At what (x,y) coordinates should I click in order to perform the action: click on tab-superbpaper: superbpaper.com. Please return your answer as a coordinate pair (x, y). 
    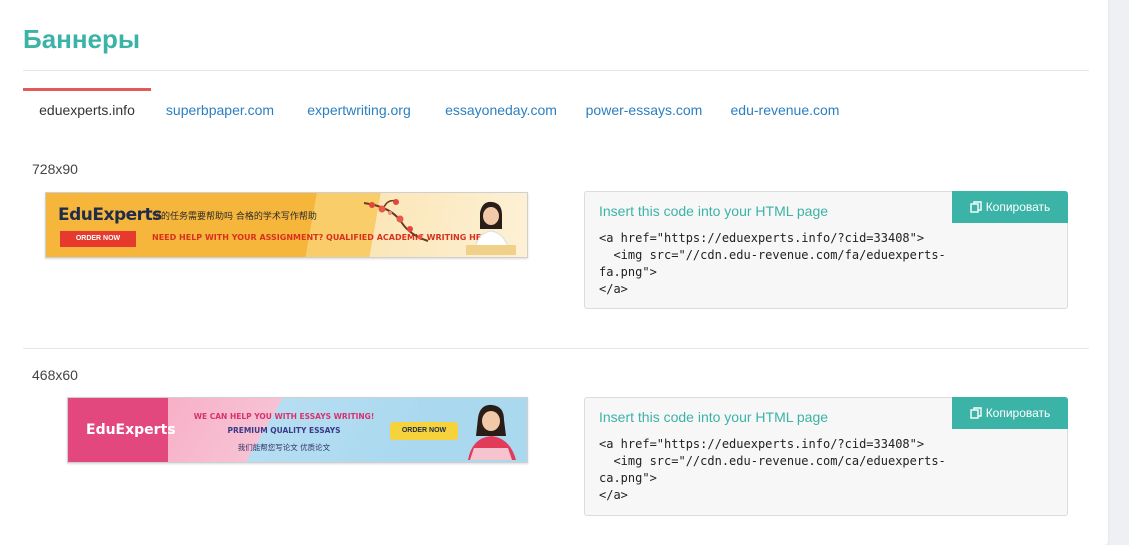
    Looking at the image, I should click on (220, 110).